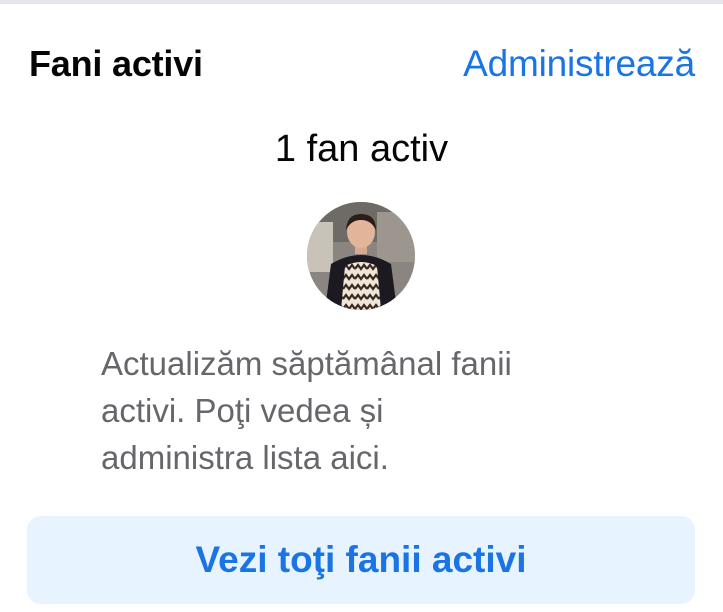 The image size is (723, 612). What do you see at coordinates (579, 64) in the screenshot?
I see `manage-link: Administrează` at bounding box center [579, 64].